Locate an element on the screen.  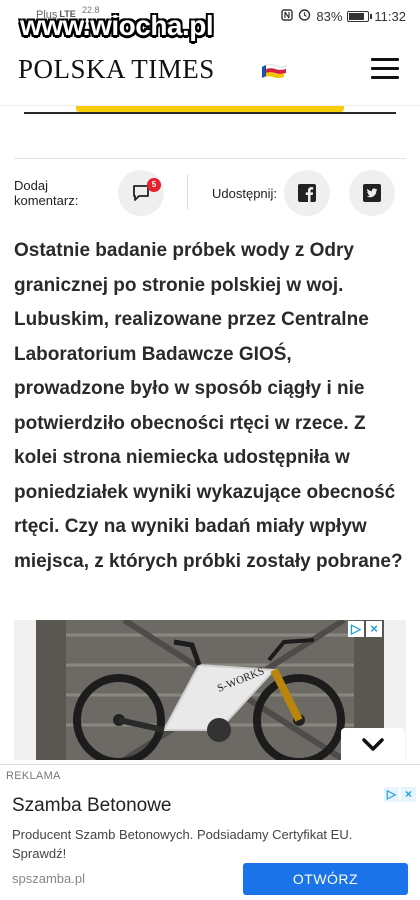
chevron-down-icon is located at coordinates (373, 744).